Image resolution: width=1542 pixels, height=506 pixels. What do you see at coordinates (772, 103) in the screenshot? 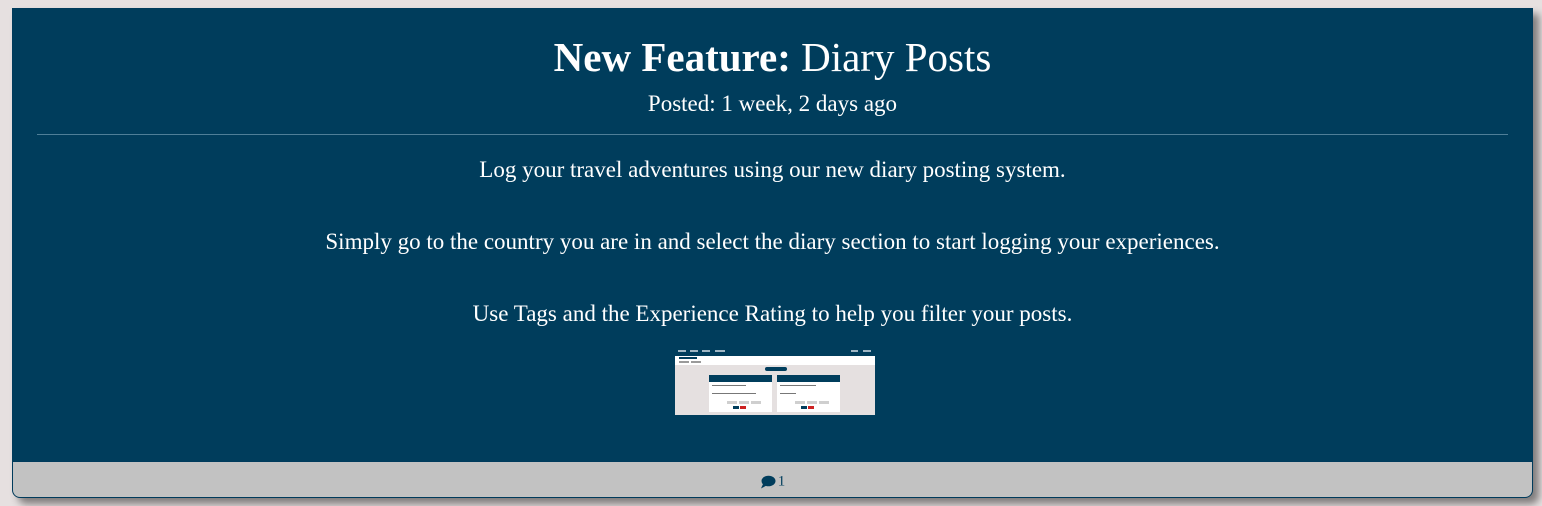
I see `post-date: Posted: 1 week, 2 days ago` at bounding box center [772, 103].